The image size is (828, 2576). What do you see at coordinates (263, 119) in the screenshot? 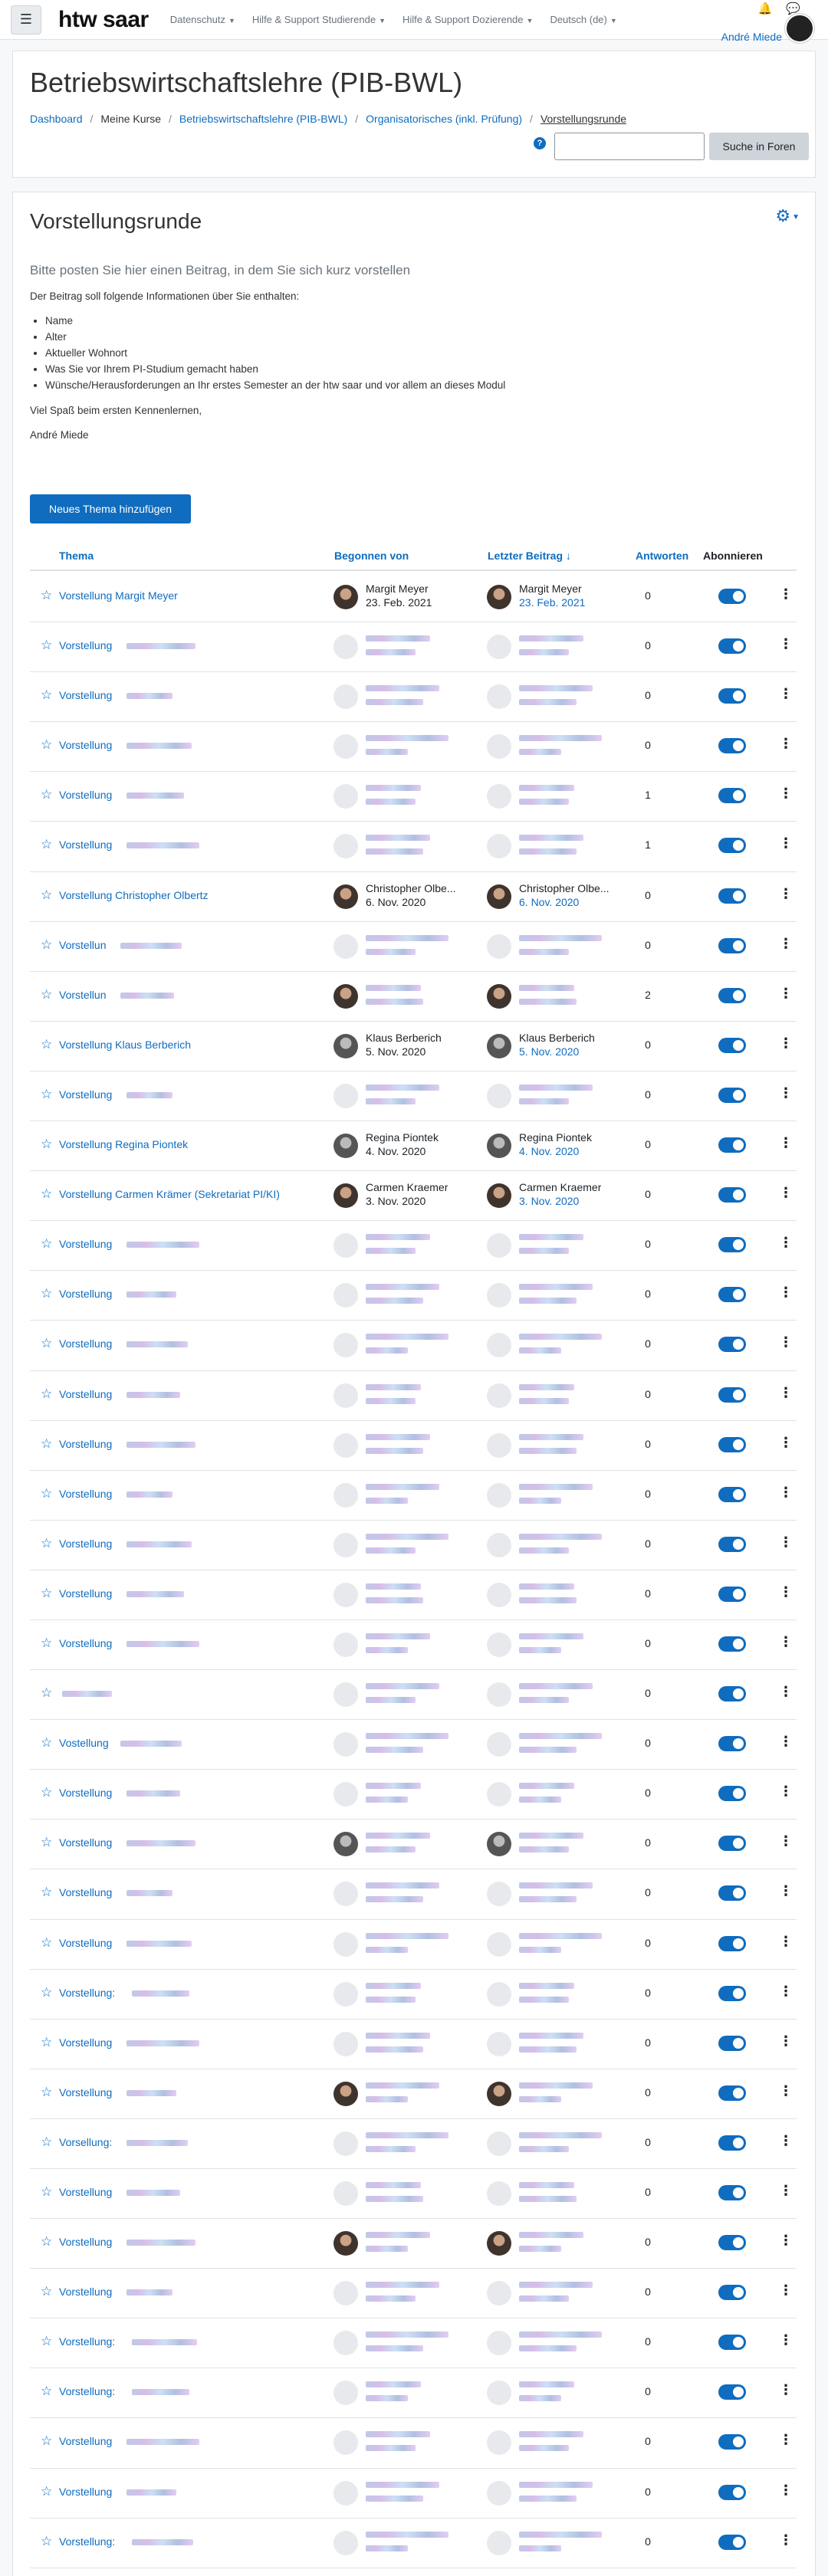
I see `breadcrumb-course: Betriebswirtschaftslehre (PIB-BWL)` at bounding box center [263, 119].